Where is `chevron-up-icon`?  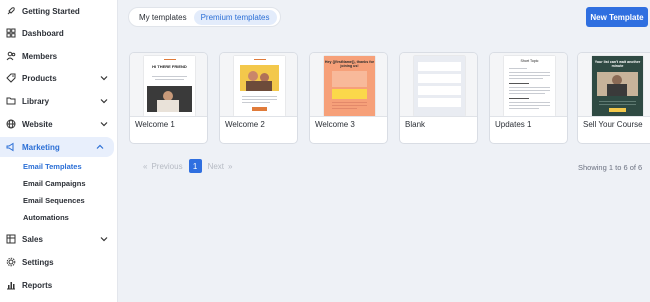 chevron-up-icon is located at coordinates (100, 147).